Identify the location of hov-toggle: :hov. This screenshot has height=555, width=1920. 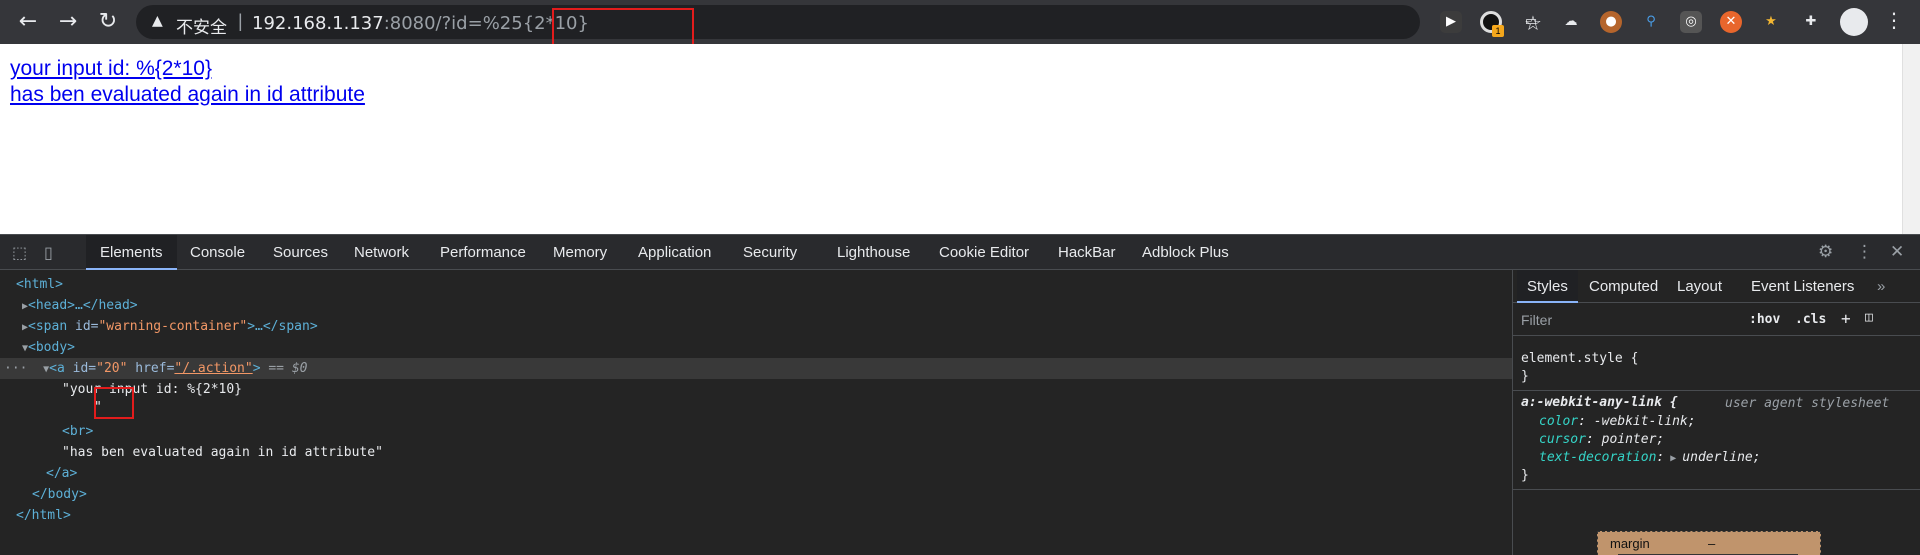
(1764, 319).